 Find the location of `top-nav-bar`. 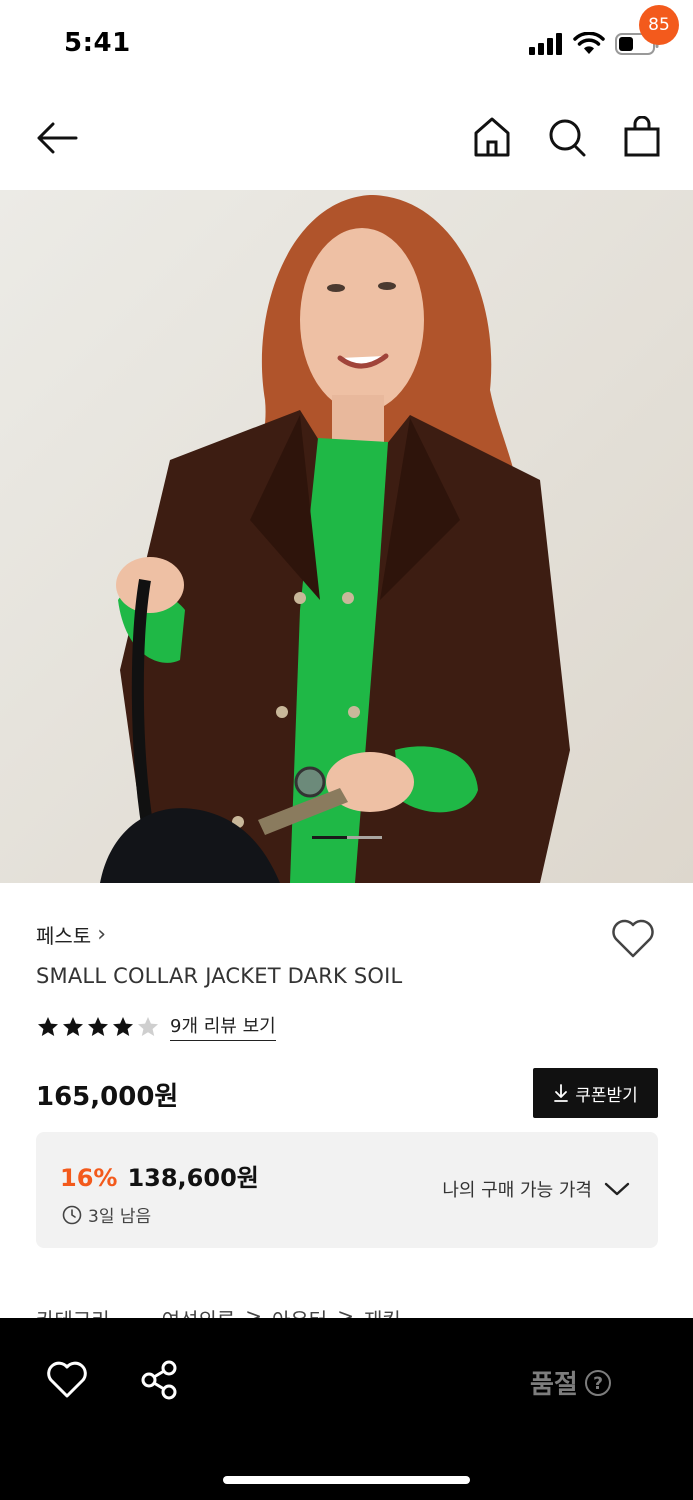

top-nav-bar is located at coordinates (346, 140).